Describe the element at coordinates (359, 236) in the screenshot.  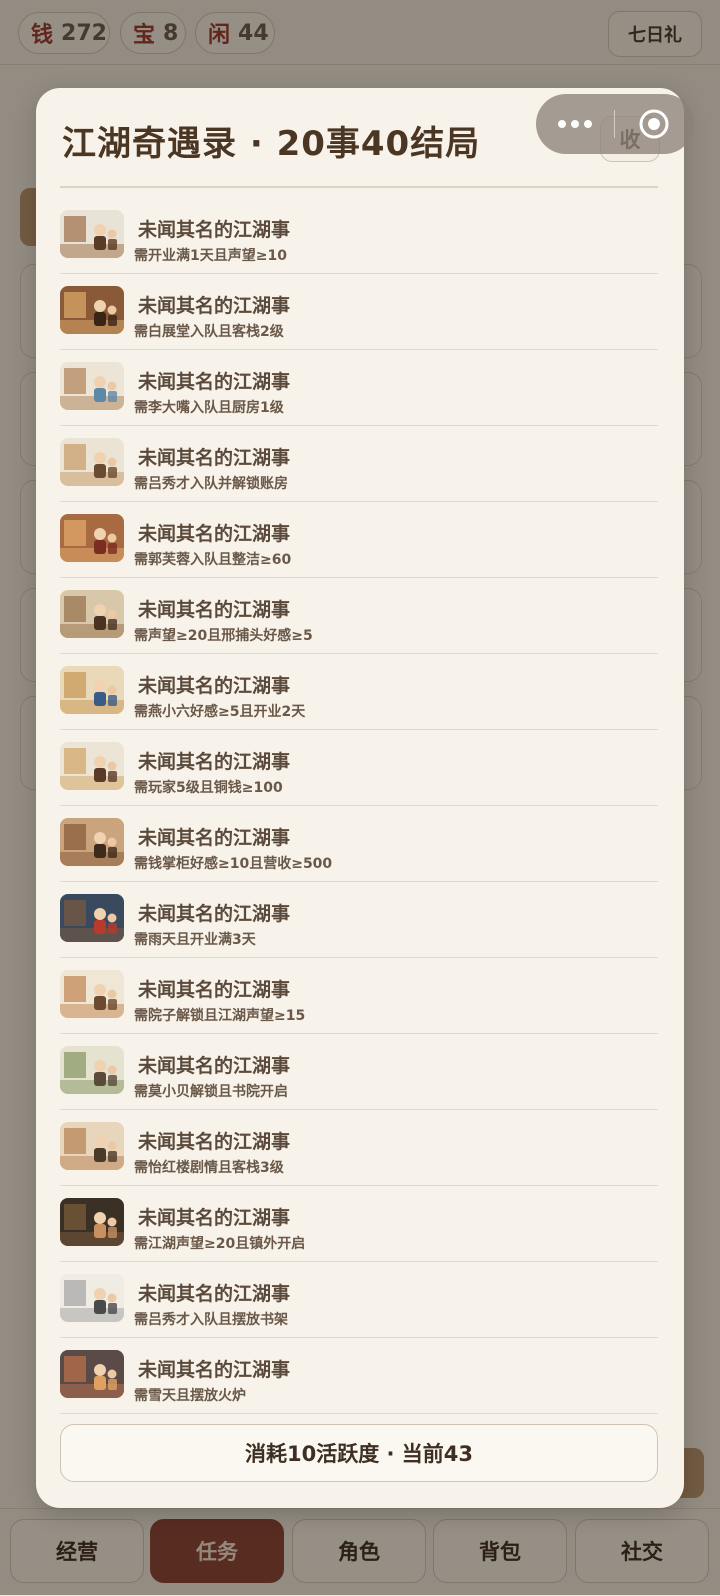
I see `event-item: 未闻其名的江湖事需开业满1天且声望≥10` at that location.